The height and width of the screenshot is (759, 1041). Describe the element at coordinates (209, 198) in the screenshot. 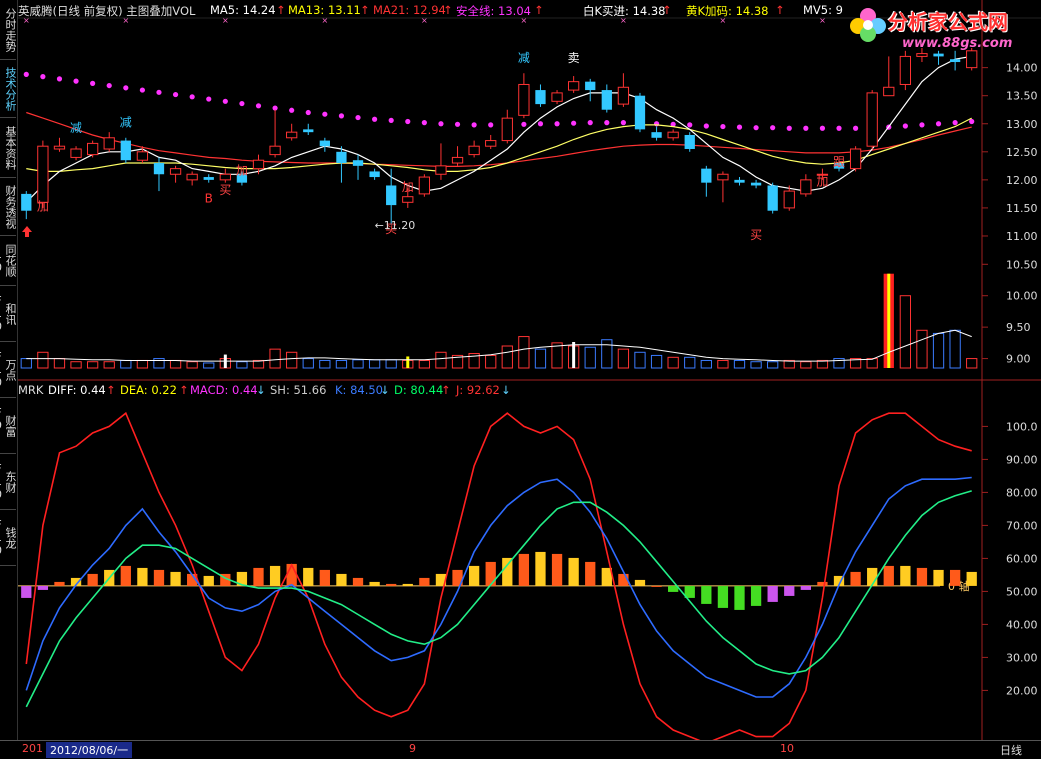

I see `signal-b: B` at that location.